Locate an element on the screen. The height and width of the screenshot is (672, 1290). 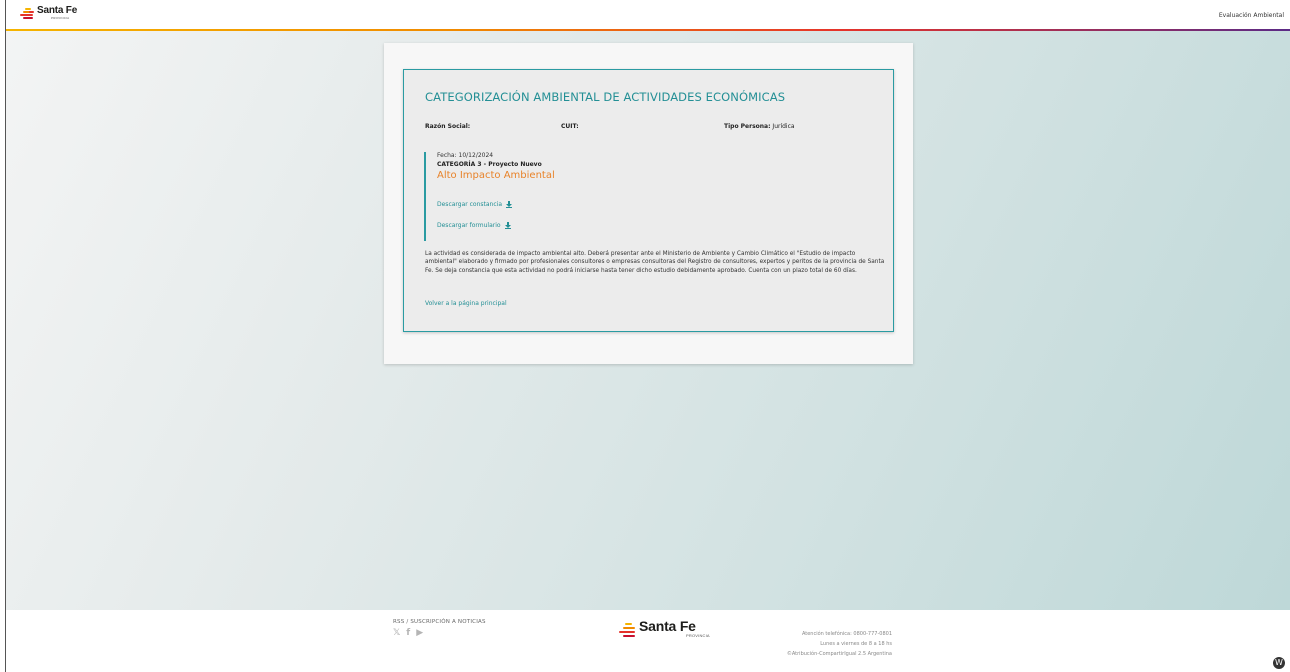
footer-license: ©Atribución-CompartirIgual 2.5 Argentina is located at coordinates (839, 654).